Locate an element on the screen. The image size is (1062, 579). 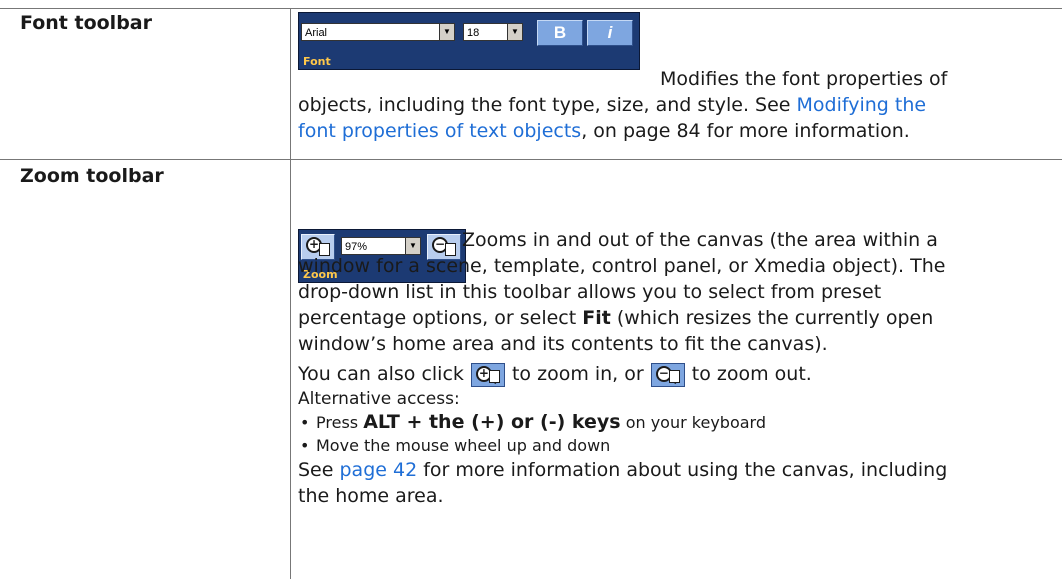
link-page-42: page 42 is located at coordinates (378, 470).